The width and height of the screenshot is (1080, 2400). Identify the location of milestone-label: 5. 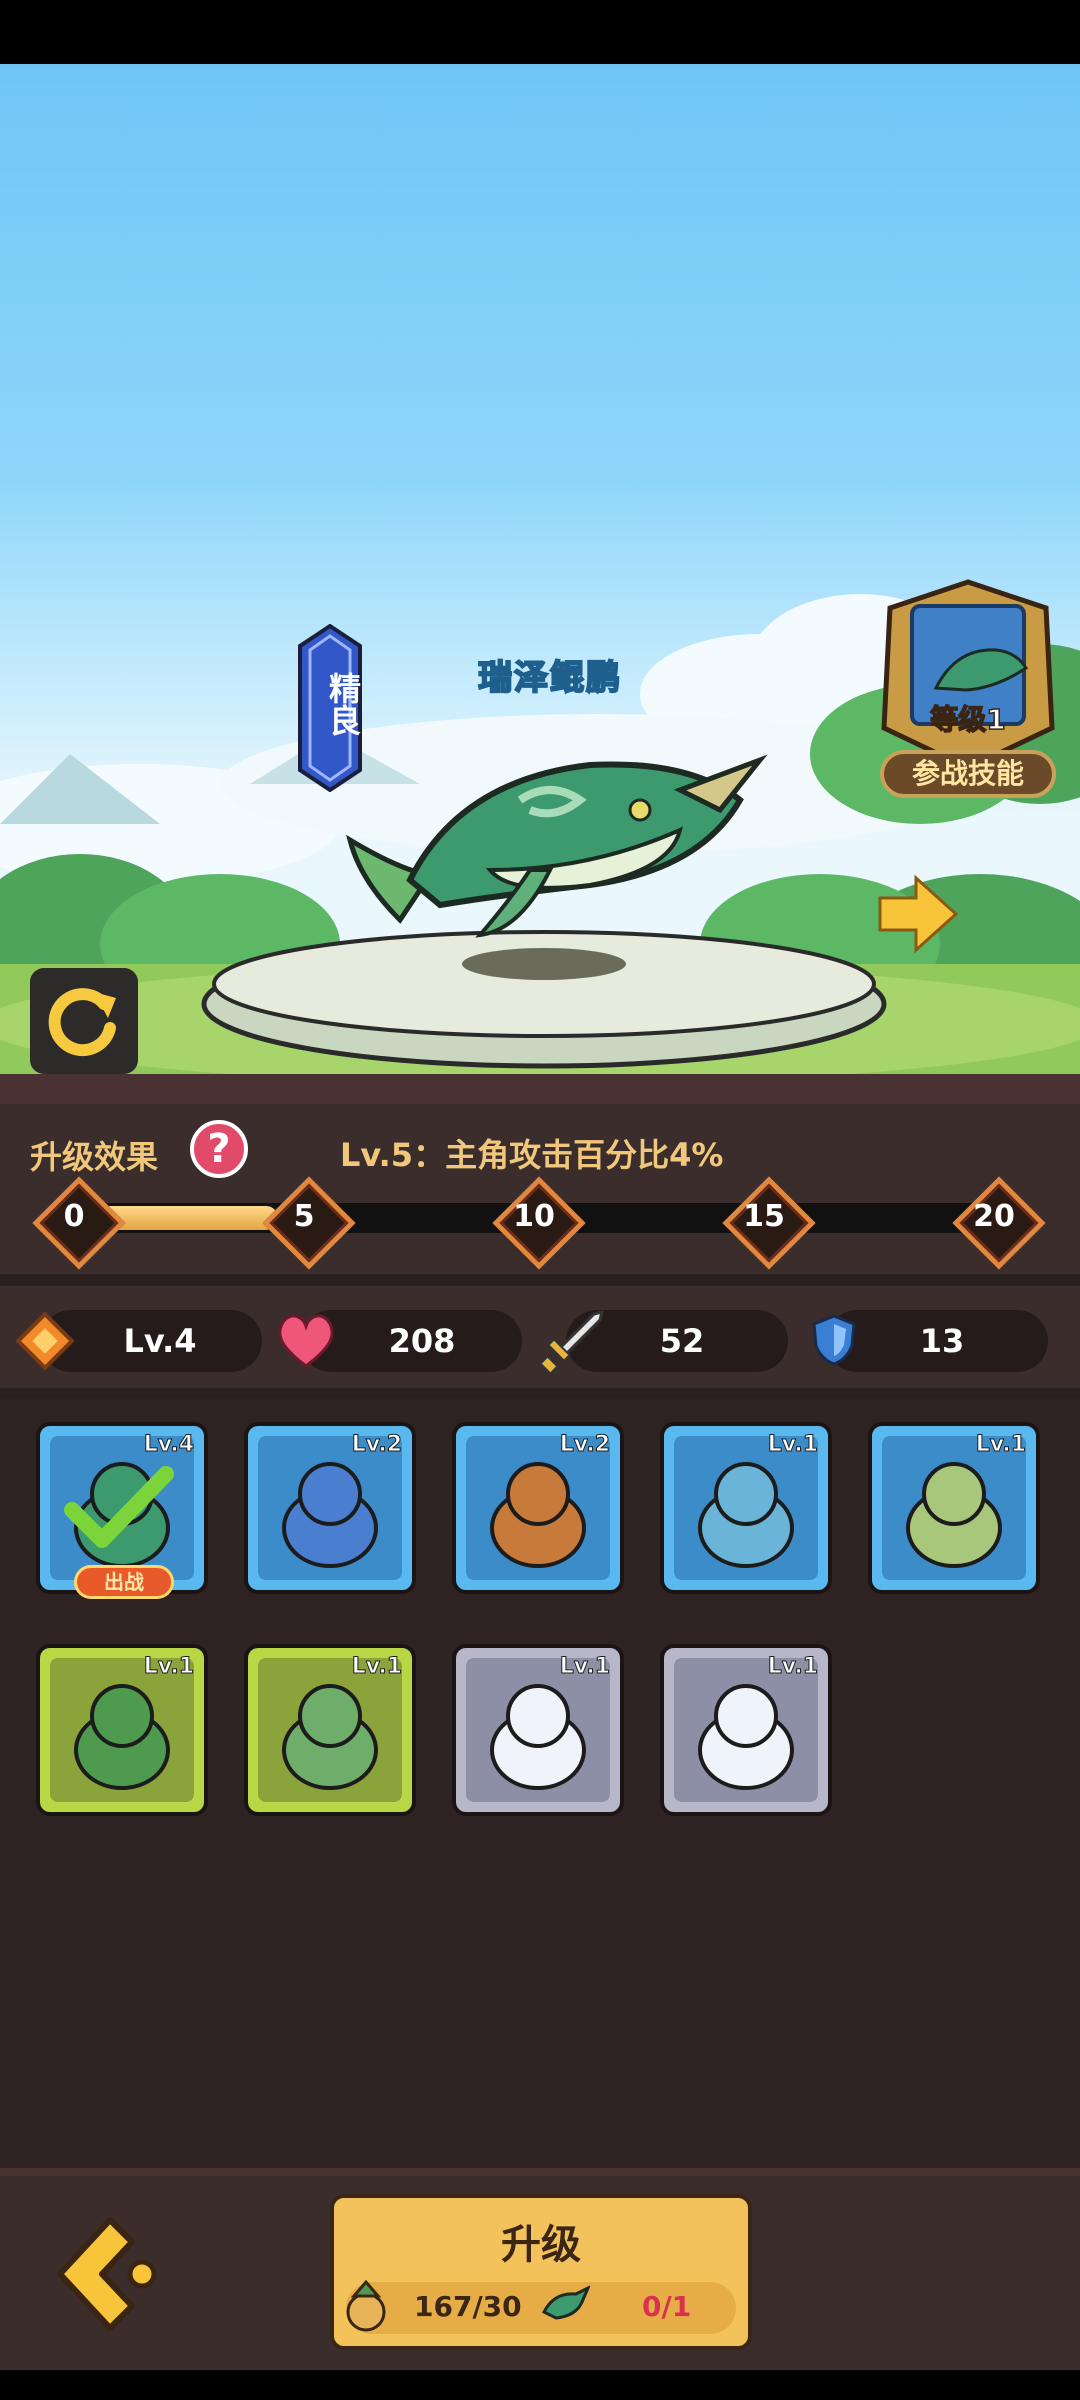
(304, 1216).